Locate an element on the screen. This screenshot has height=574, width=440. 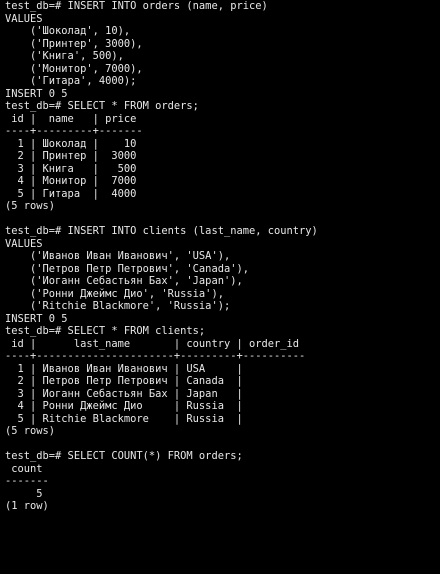
terminal-line-text: test_db=# SELECT * FROM orders; is located at coordinates (102, 106).